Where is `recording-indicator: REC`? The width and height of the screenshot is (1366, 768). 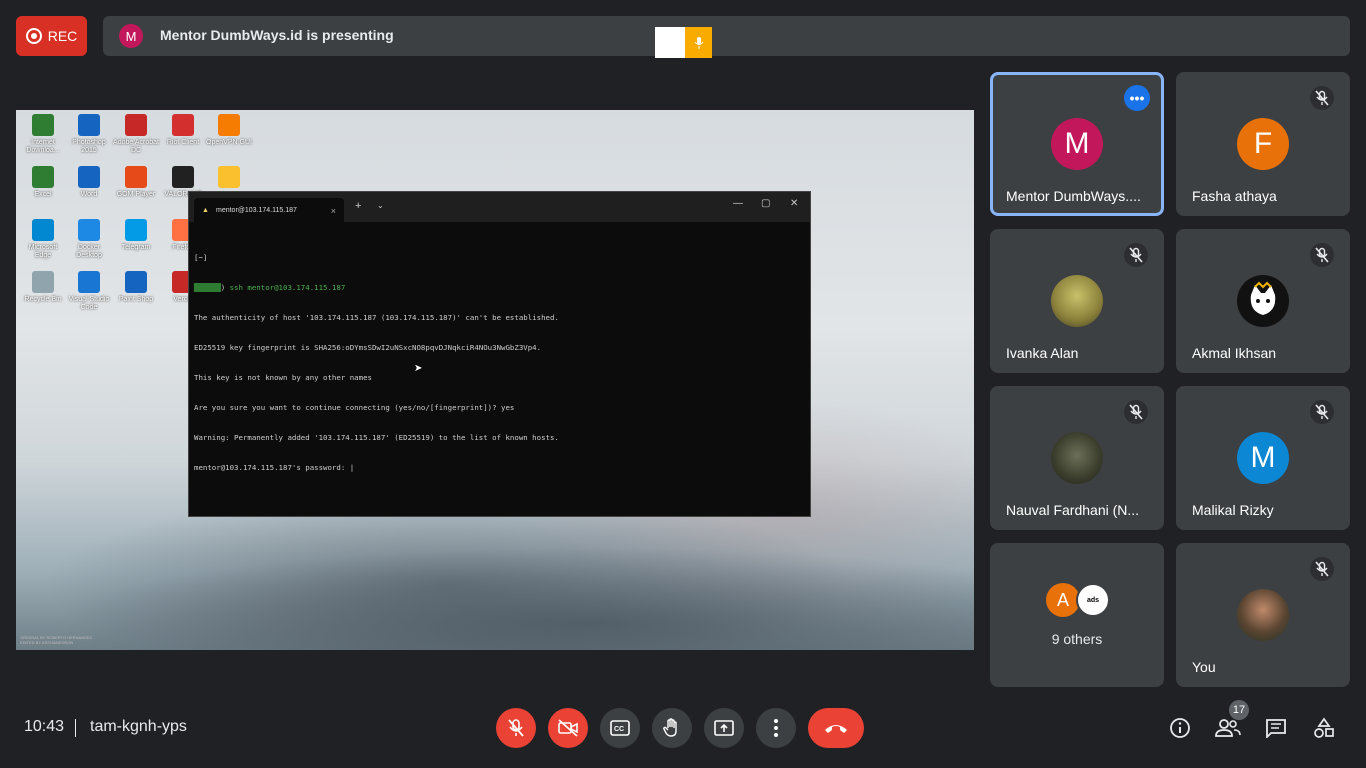
recording-indicator: REC is located at coordinates (51, 36).